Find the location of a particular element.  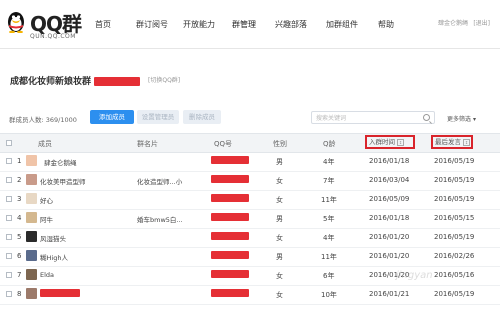

member-name: 肆金仑鹅绳 is located at coordinates (60, 162).